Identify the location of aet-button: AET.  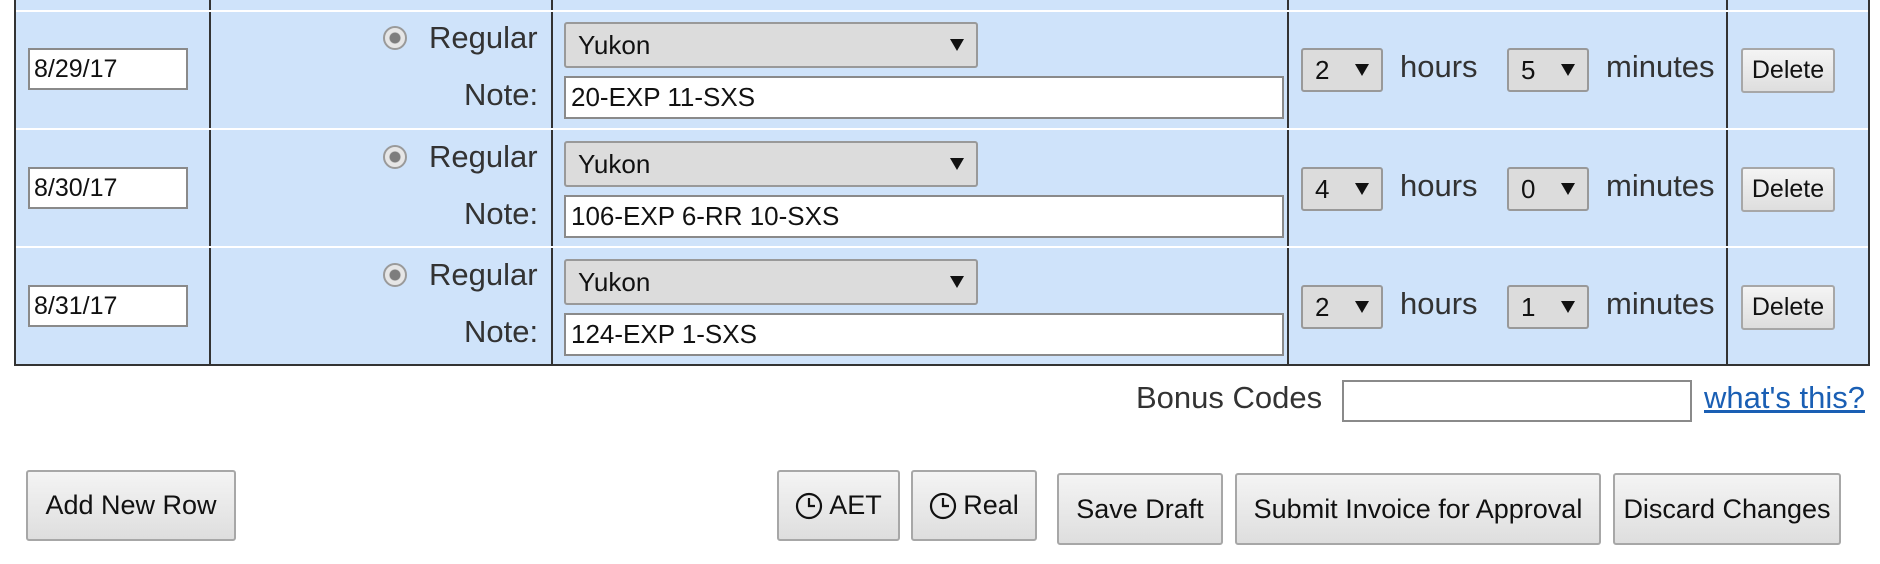
(838, 505).